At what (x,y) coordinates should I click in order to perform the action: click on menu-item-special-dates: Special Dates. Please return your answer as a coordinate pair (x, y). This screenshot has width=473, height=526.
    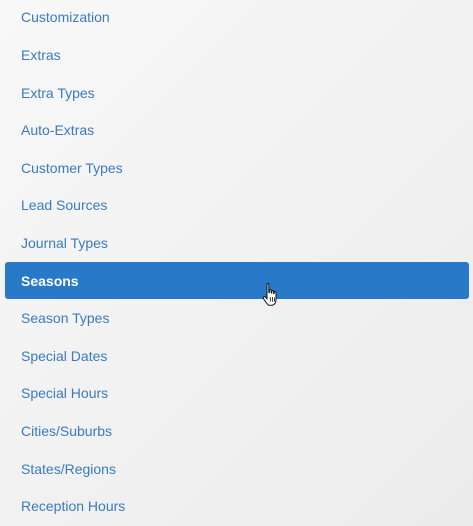
    Looking at the image, I should click on (237, 355).